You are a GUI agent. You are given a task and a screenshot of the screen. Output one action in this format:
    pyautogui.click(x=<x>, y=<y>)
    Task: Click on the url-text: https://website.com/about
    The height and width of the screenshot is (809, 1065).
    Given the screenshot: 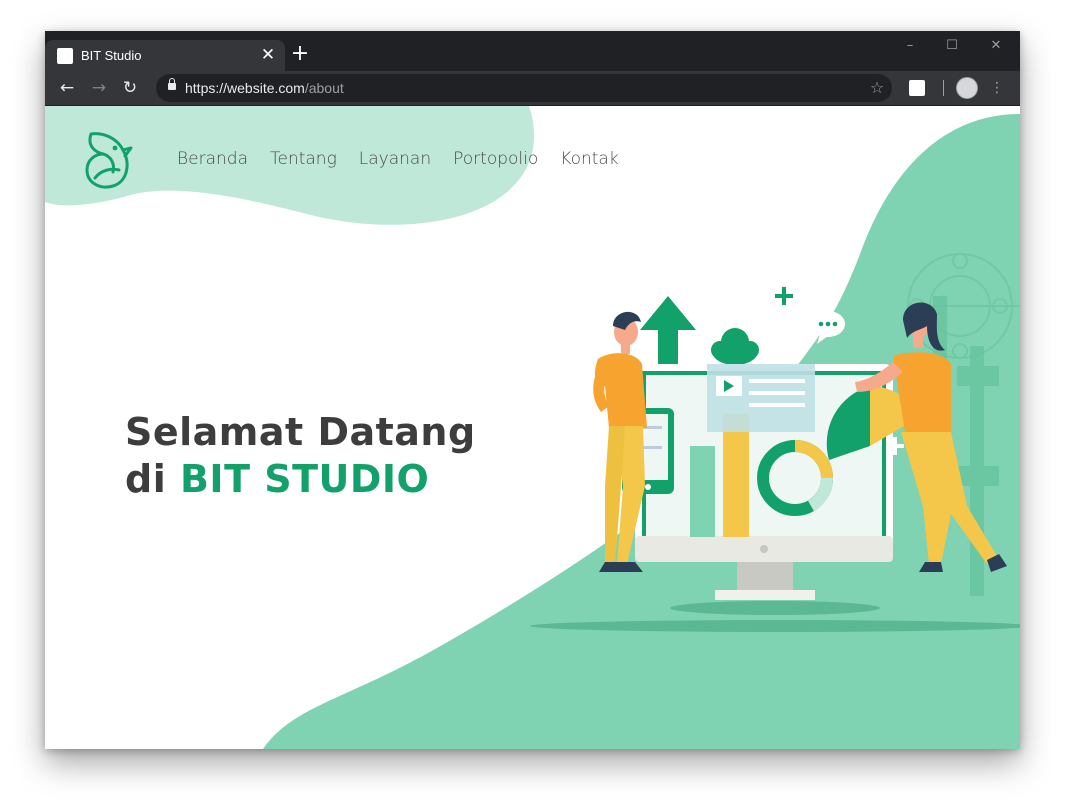 What is the action you would take?
    pyautogui.click(x=264, y=88)
    